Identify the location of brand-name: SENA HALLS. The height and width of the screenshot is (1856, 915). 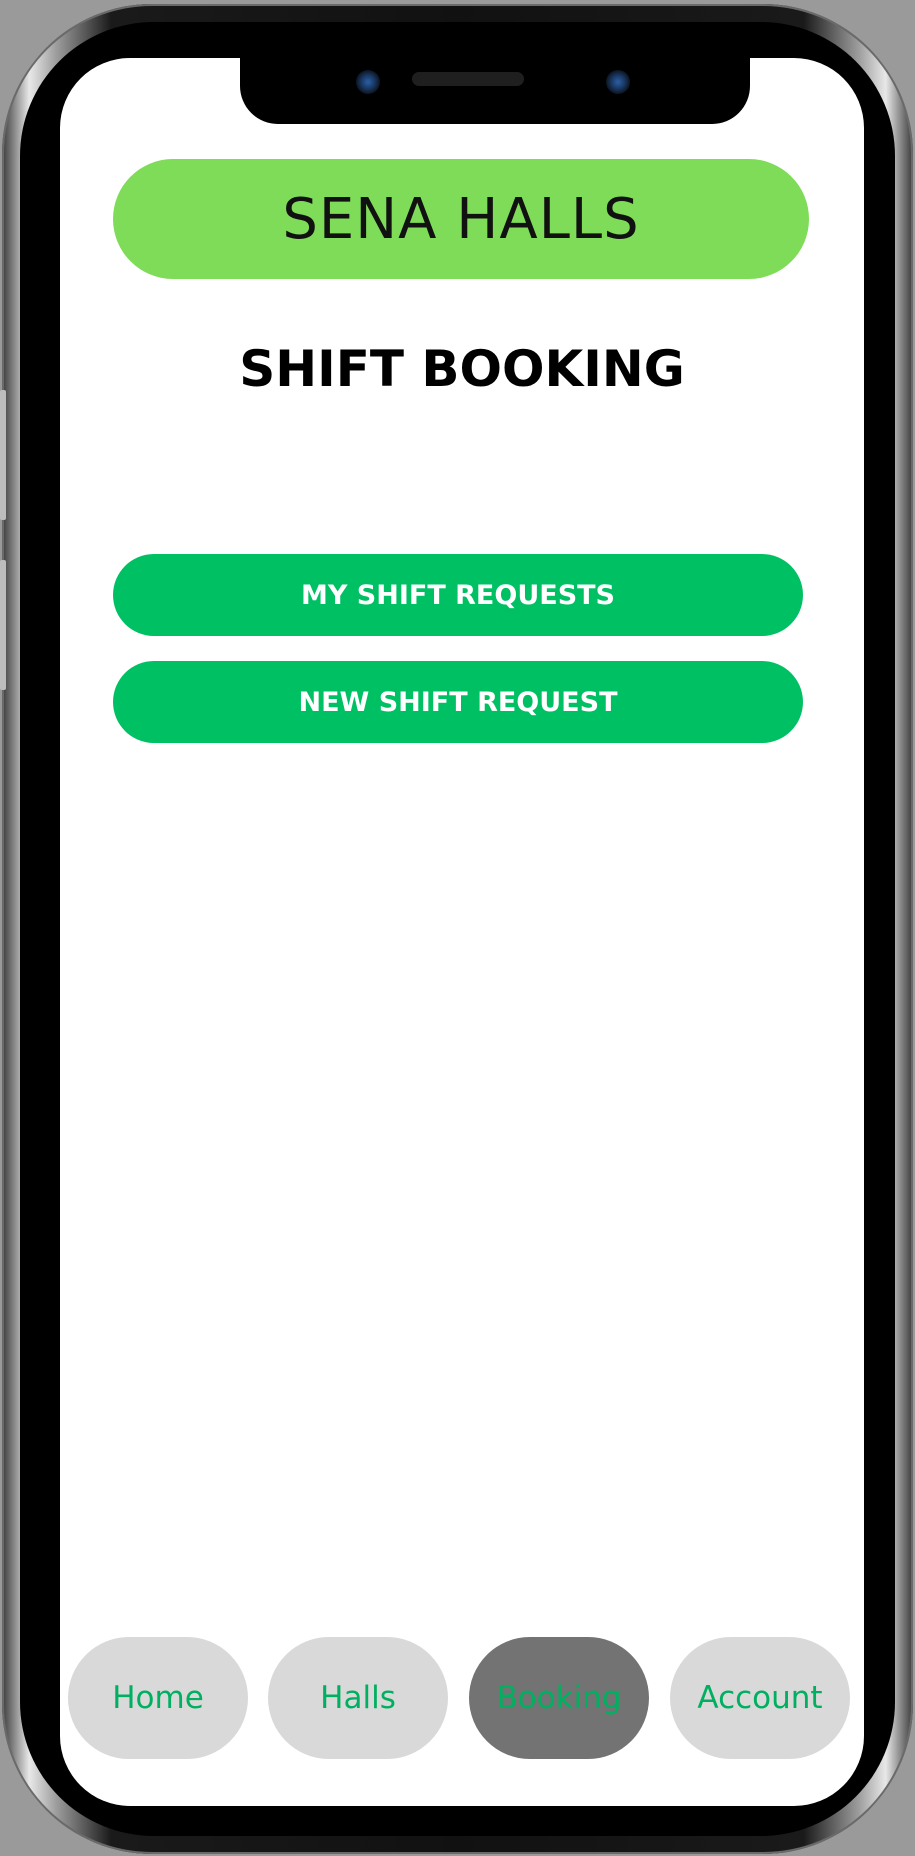
(461, 219).